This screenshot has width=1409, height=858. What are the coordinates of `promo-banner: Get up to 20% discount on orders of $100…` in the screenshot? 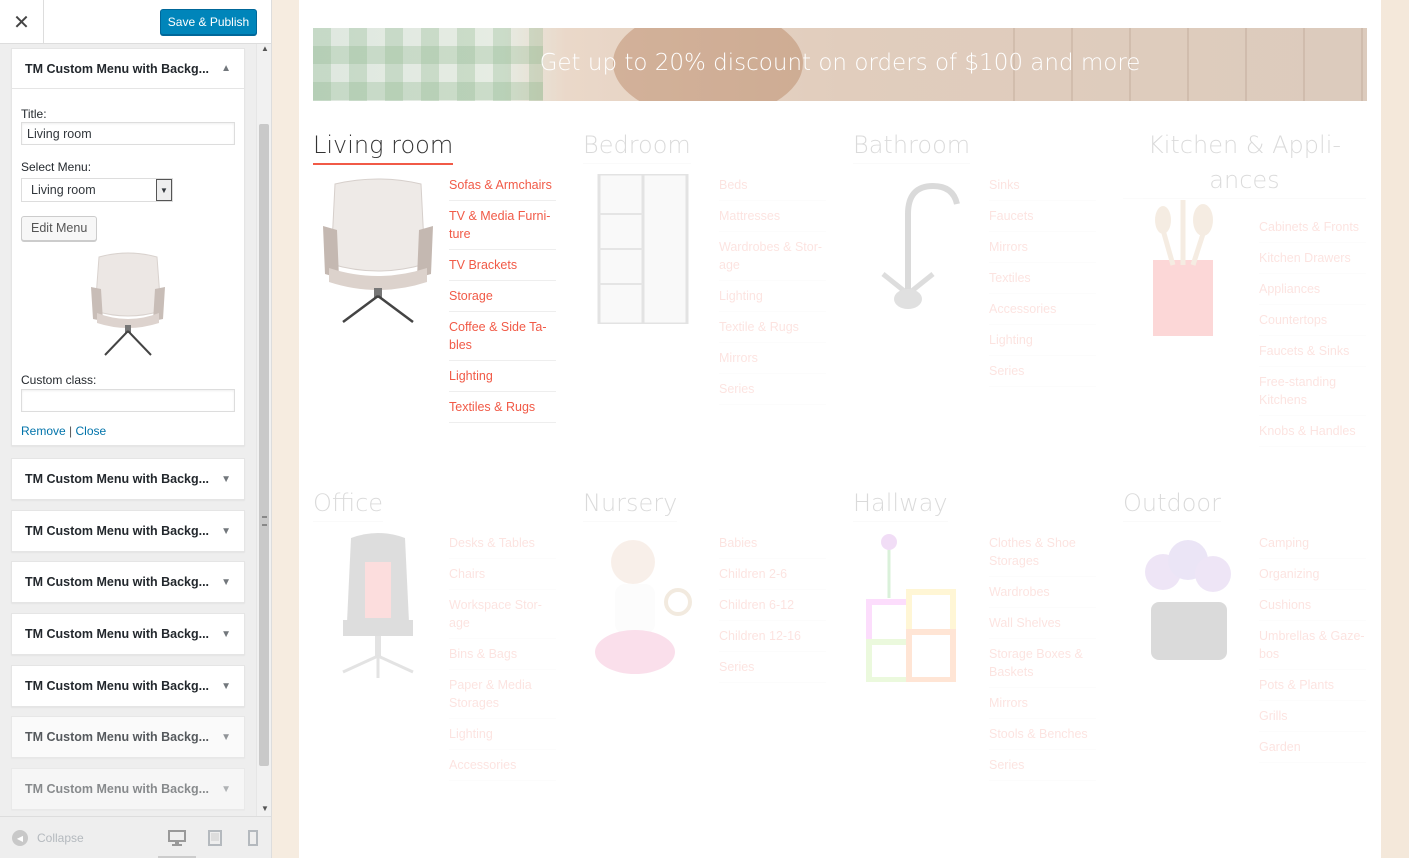 It's located at (840, 64).